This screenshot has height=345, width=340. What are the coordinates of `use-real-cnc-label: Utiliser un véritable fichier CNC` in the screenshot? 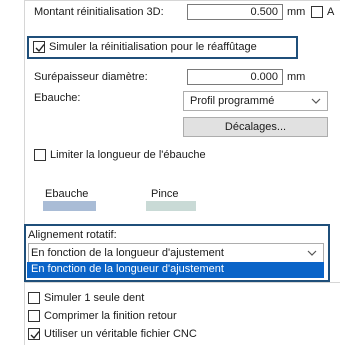 It's located at (120, 334).